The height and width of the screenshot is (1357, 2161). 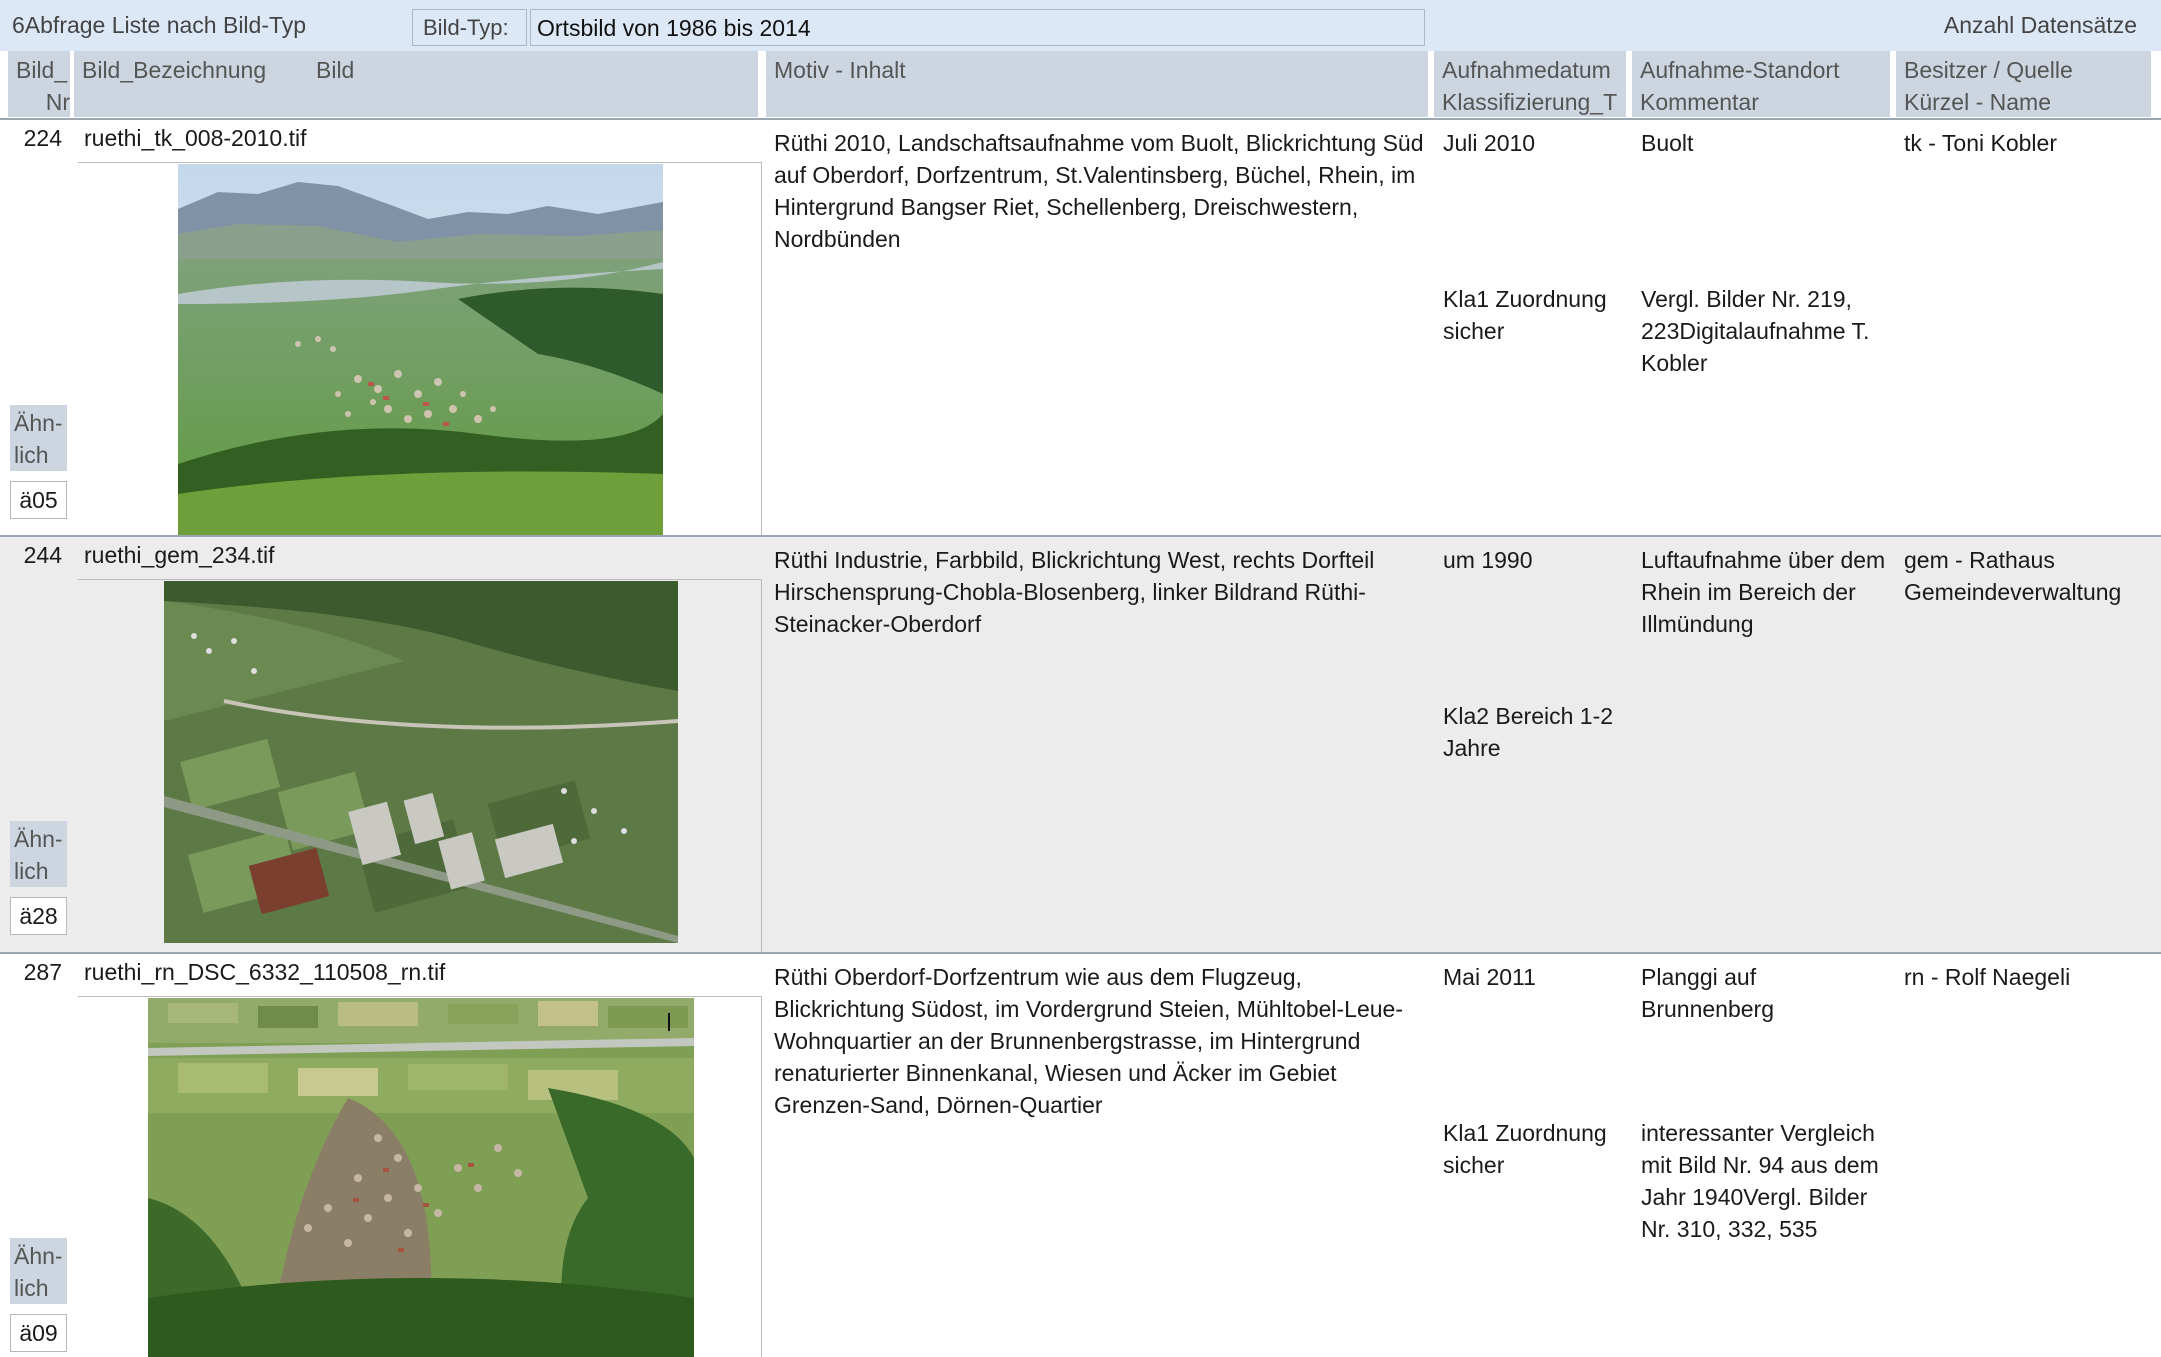 What do you see at coordinates (1097, 84) in the screenshot?
I see `col-header-motiv: Motiv - Inhalt` at bounding box center [1097, 84].